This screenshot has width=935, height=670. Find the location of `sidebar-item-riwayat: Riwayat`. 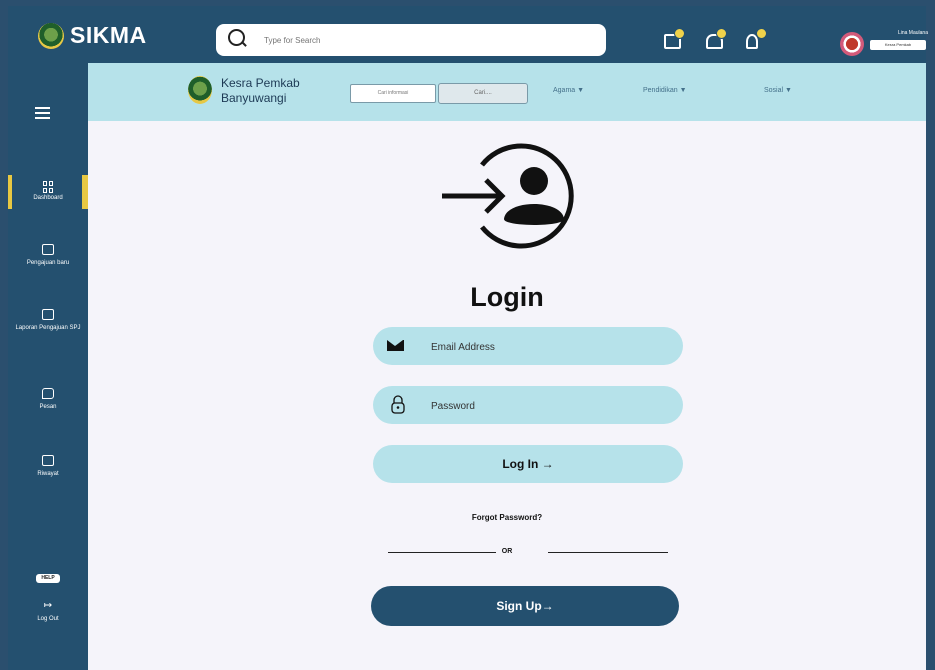

sidebar-item-riwayat: Riwayat is located at coordinates (48, 466).